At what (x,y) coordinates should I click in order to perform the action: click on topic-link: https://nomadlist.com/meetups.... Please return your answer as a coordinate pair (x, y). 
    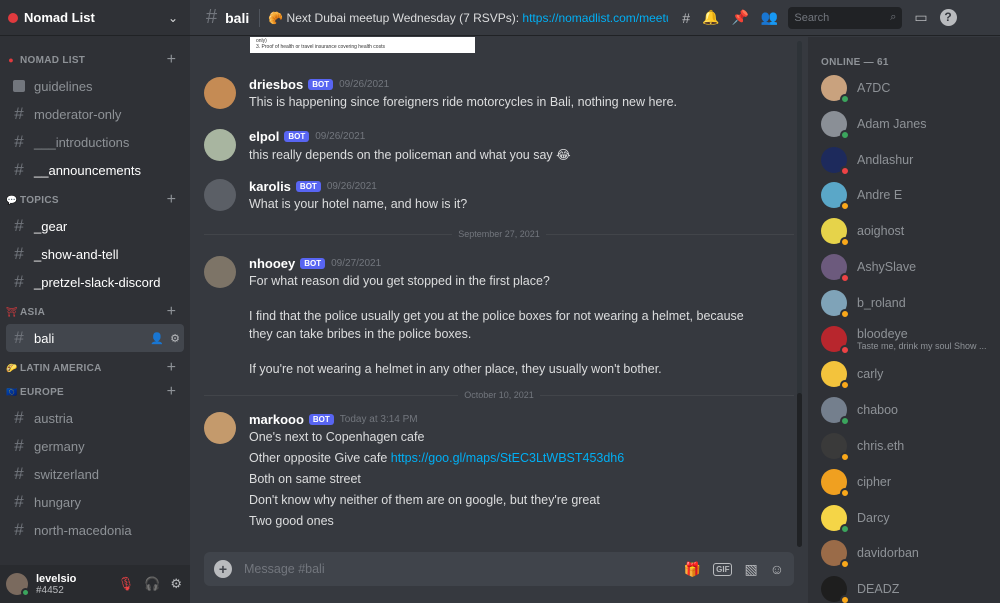
    Looking at the image, I should click on (595, 18).